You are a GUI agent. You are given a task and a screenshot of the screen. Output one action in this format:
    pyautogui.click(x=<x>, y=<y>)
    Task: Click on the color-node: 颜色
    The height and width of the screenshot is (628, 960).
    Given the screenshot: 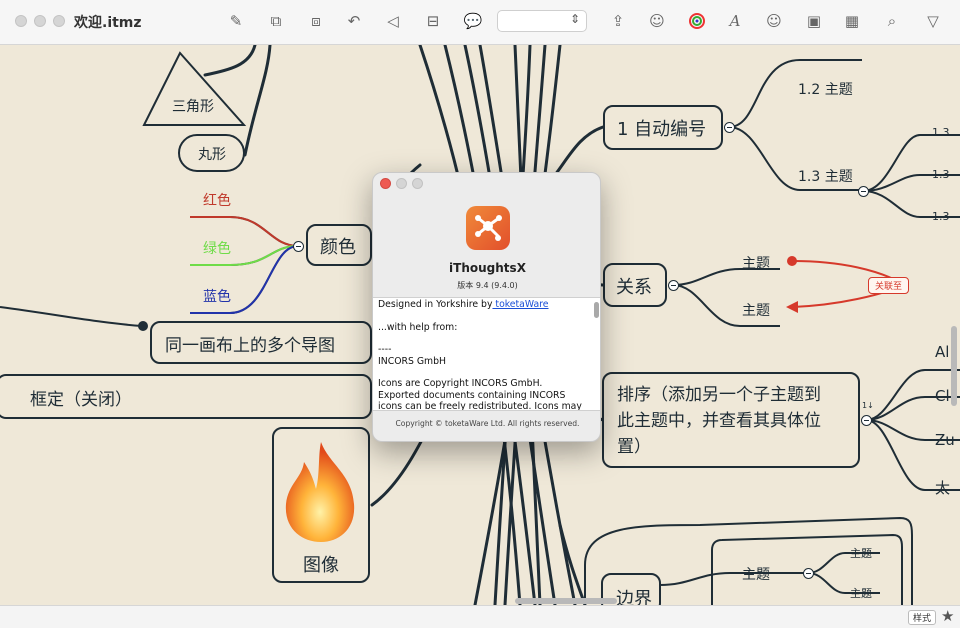 What is the action you would take?
    pyautogui.click(x=339, y=245)
    